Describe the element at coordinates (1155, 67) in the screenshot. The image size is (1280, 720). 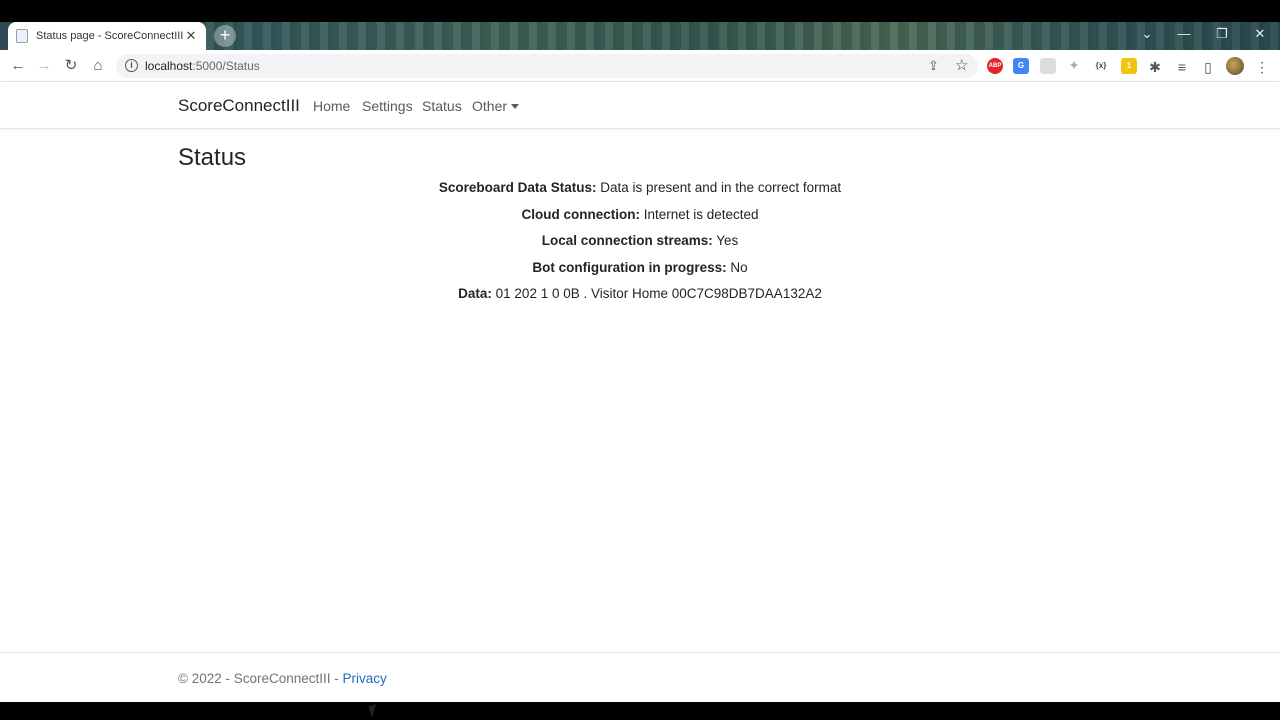
I see `extensions-puzzle-icon: ✱` at that location.